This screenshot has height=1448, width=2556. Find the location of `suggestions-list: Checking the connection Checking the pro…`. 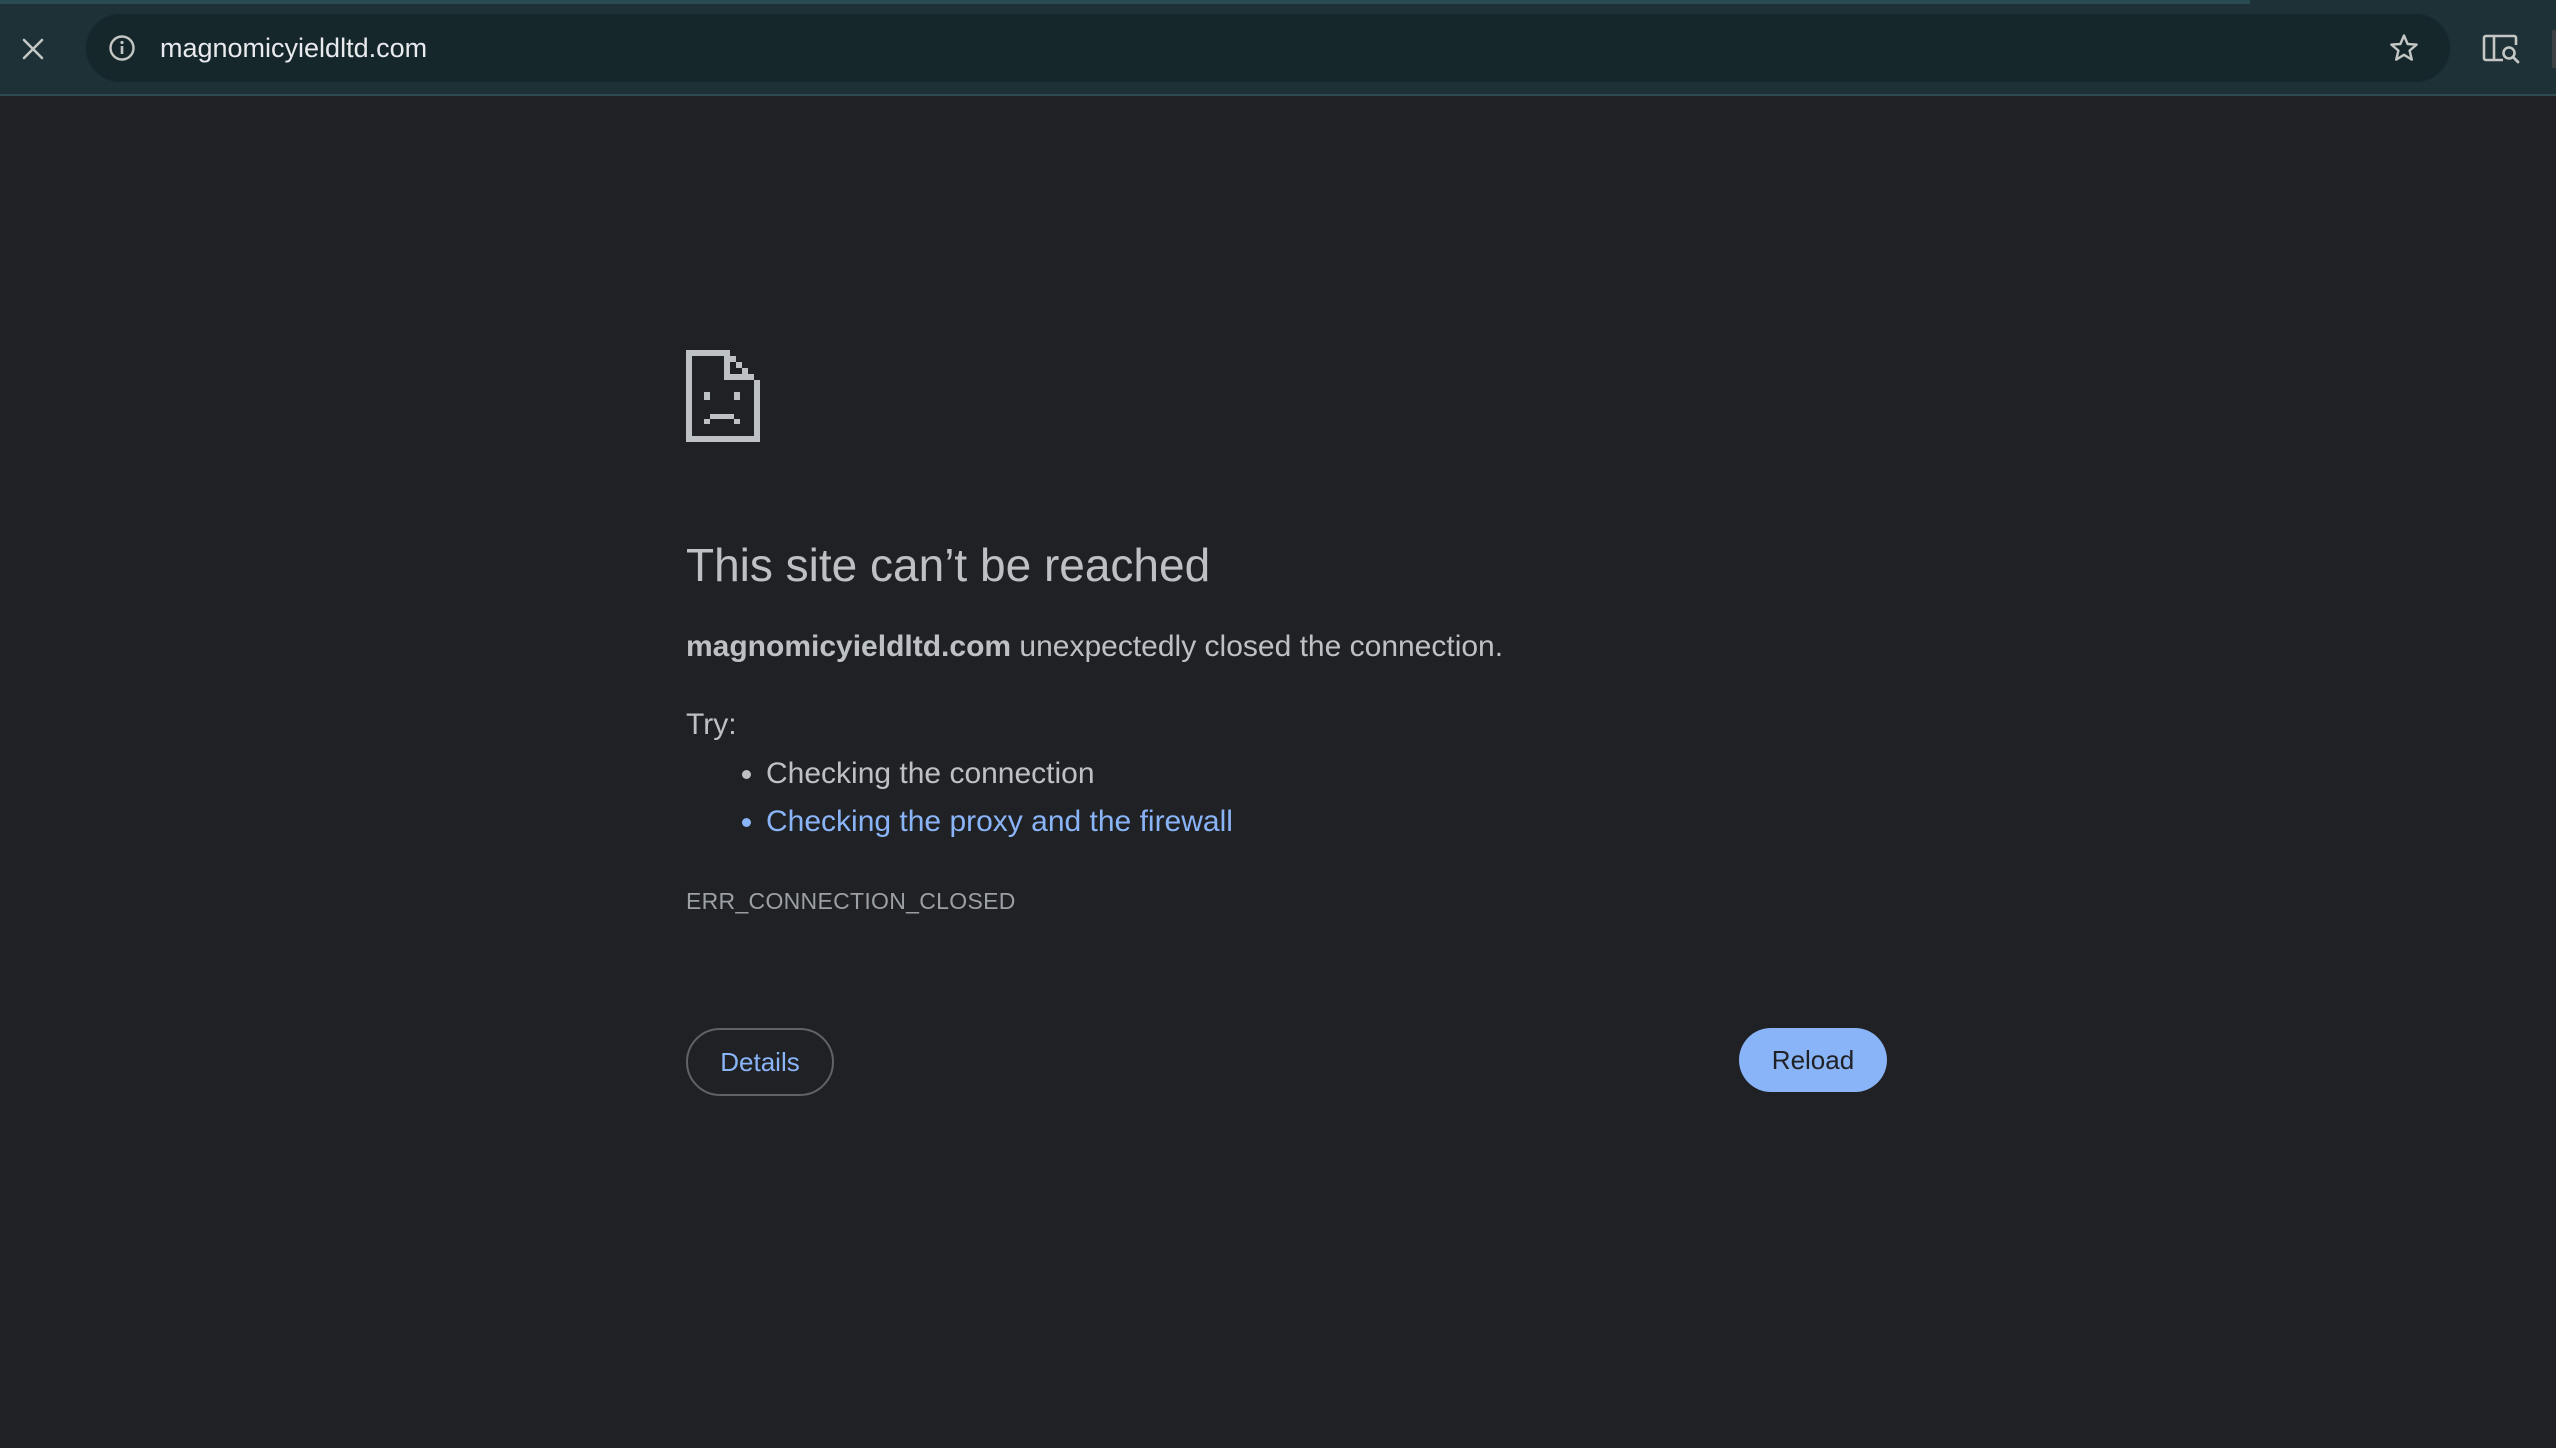

suggestions-list: Checking the connection Checking the pro… is located at coordinates (959, 798).